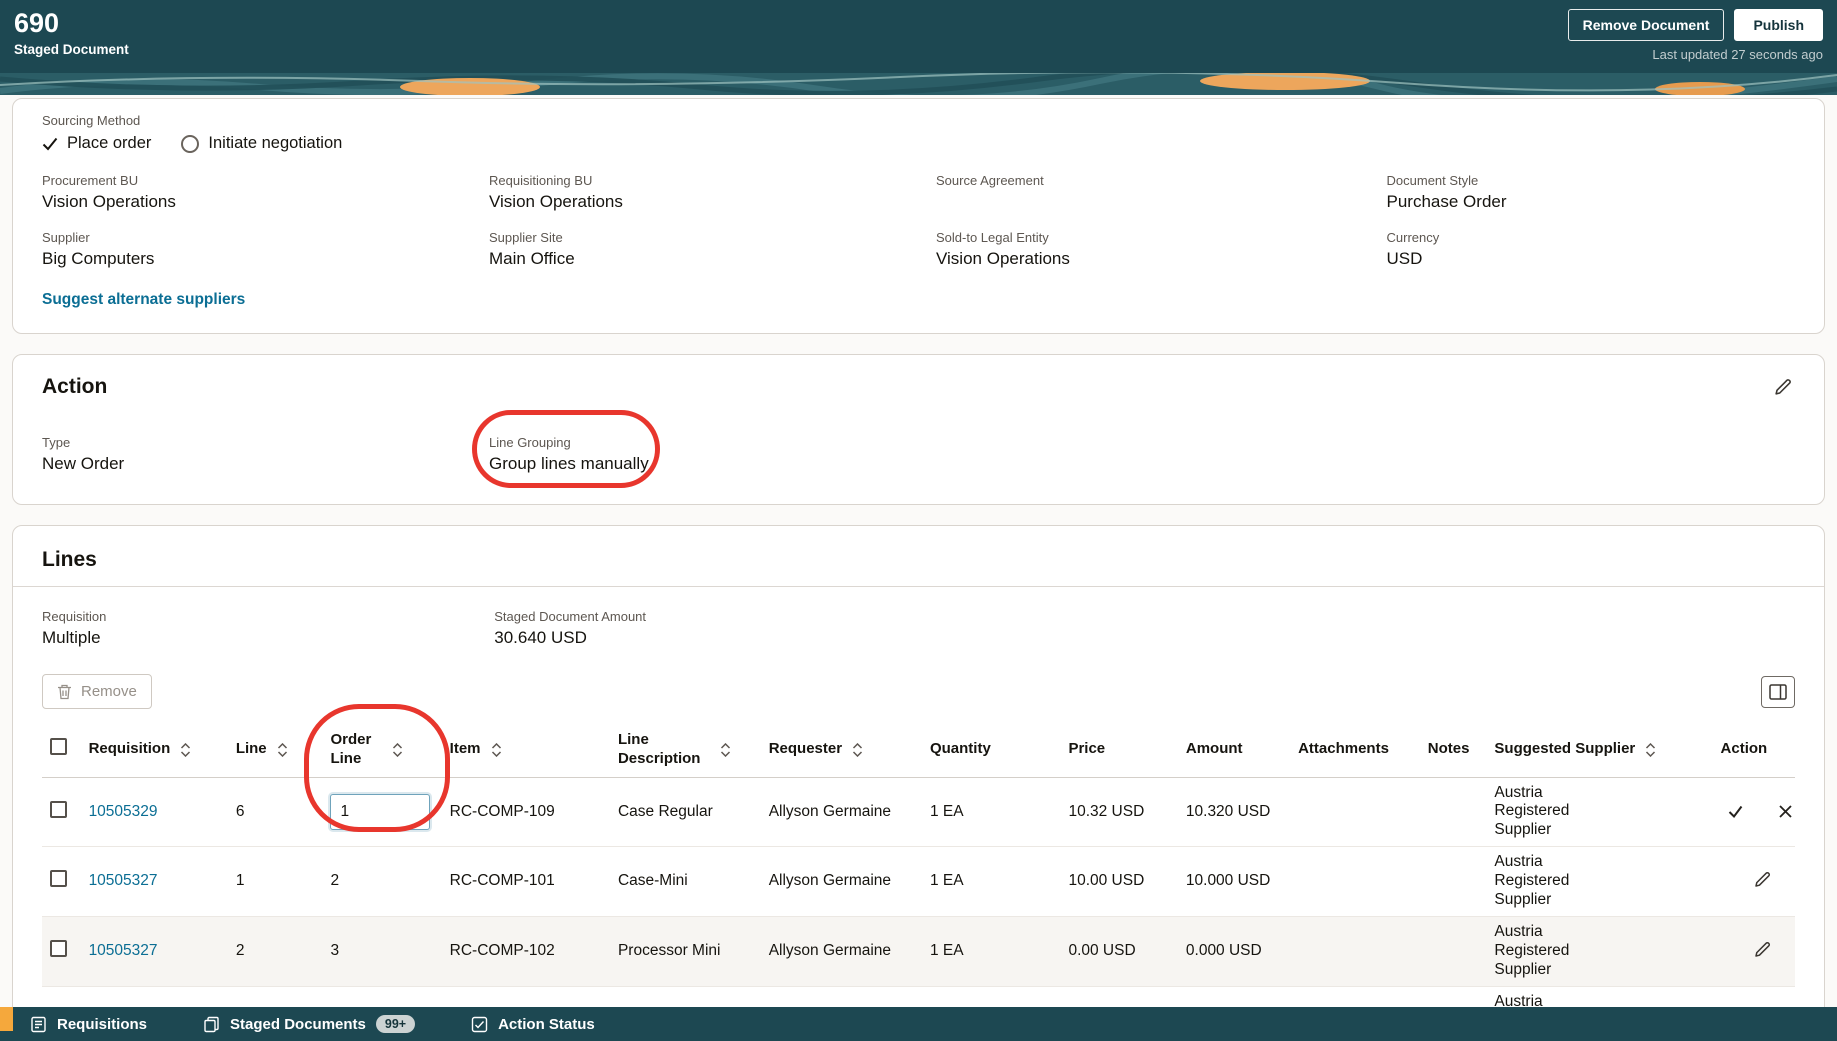  I want to click on split-panel-icon, so click(1778, 691).